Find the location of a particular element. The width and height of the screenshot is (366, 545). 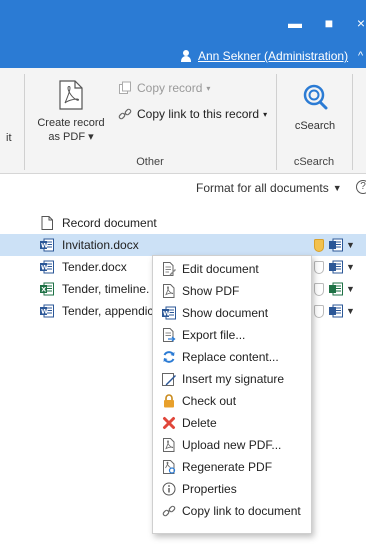

menu-item-show-document: W Show document is located at coordinates (232, 313).